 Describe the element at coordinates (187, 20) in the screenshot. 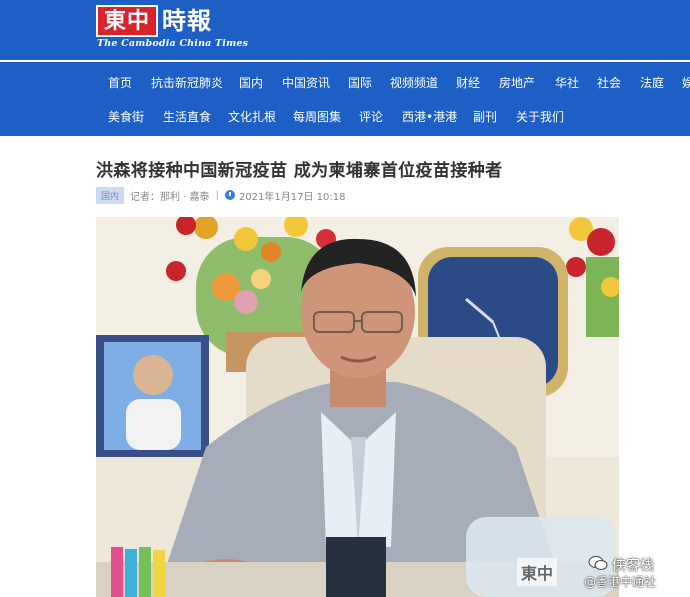

I see `logo-cn-rest: 時報` at that location.